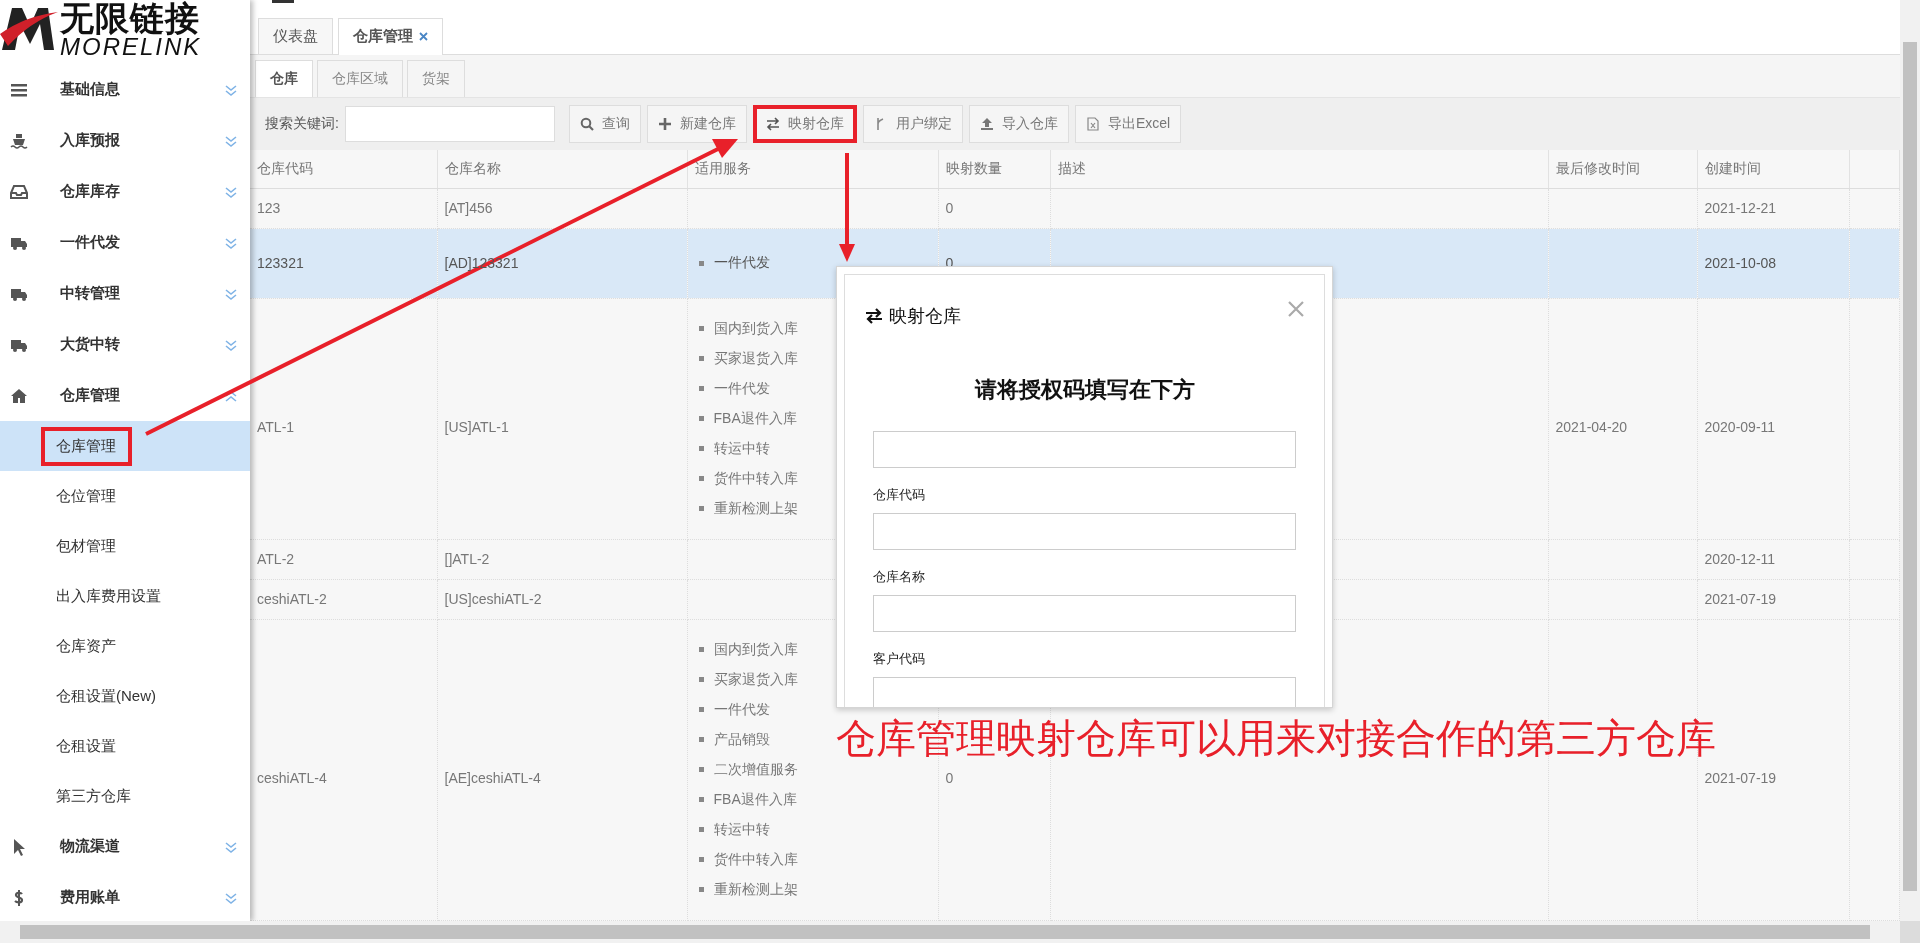 This screenshot has height=943, width=1920. Describe the element at coordinates (125, 546) in the screenshot. I see `sidebar-item: 包材管理` at that location.